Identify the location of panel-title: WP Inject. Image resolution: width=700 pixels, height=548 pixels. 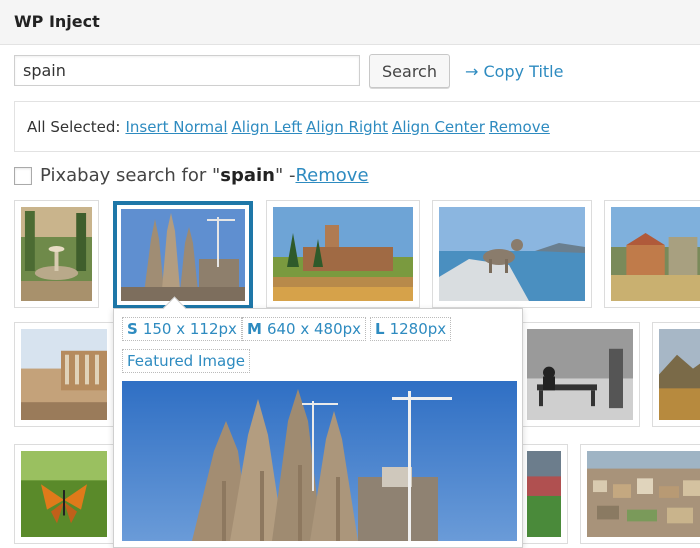
(57, 21).